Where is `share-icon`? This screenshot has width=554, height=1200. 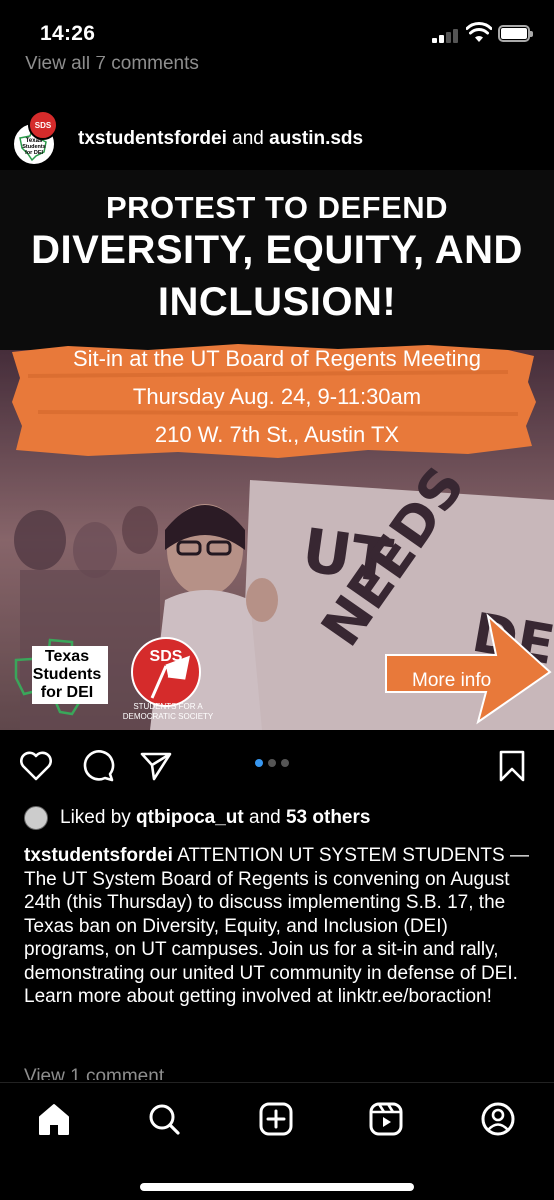
share-icon is located at coordinates (156, 766).